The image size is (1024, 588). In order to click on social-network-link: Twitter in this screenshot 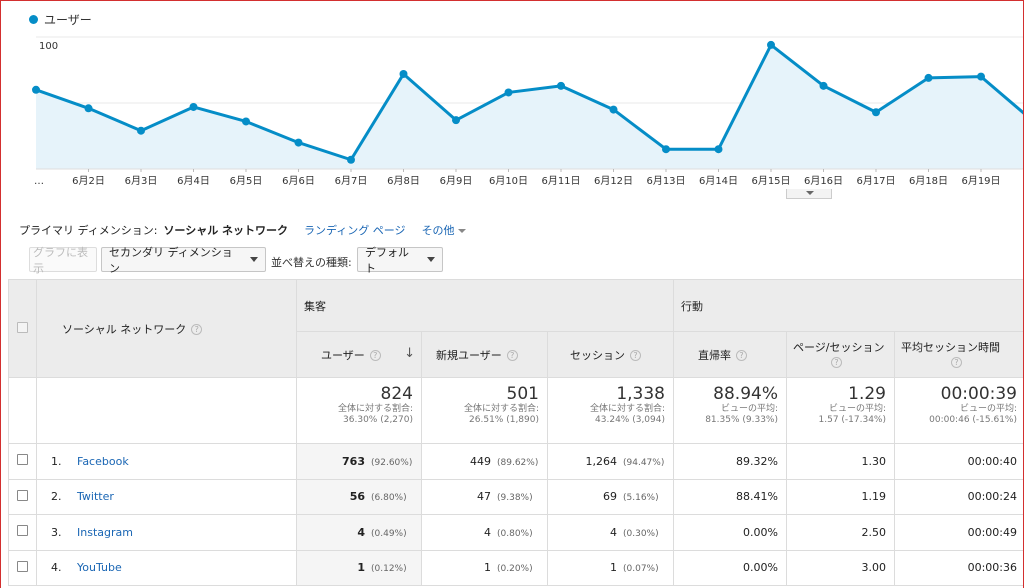, I will do `click(95, 496)`.